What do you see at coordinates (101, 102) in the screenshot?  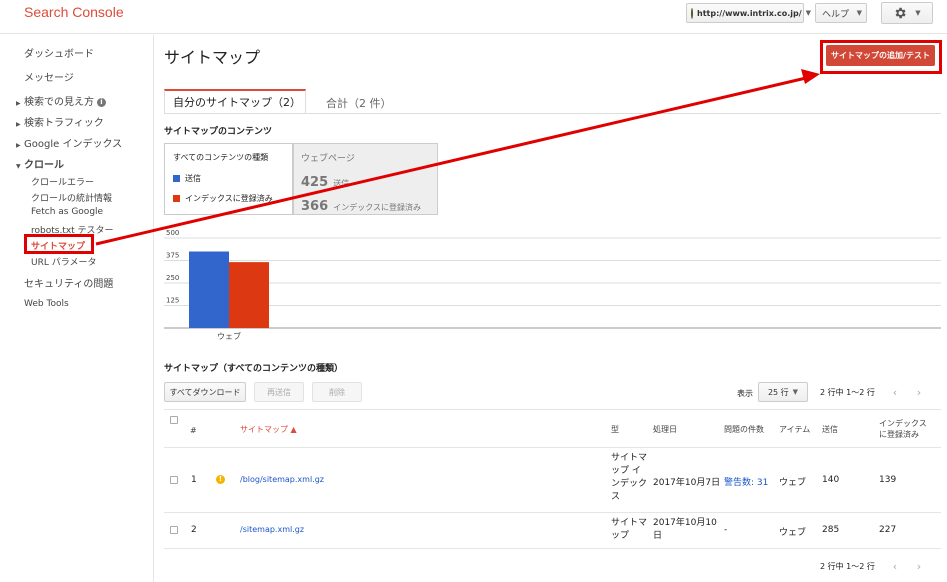 I see `info-icon: i` at bounding box center [101, 102].